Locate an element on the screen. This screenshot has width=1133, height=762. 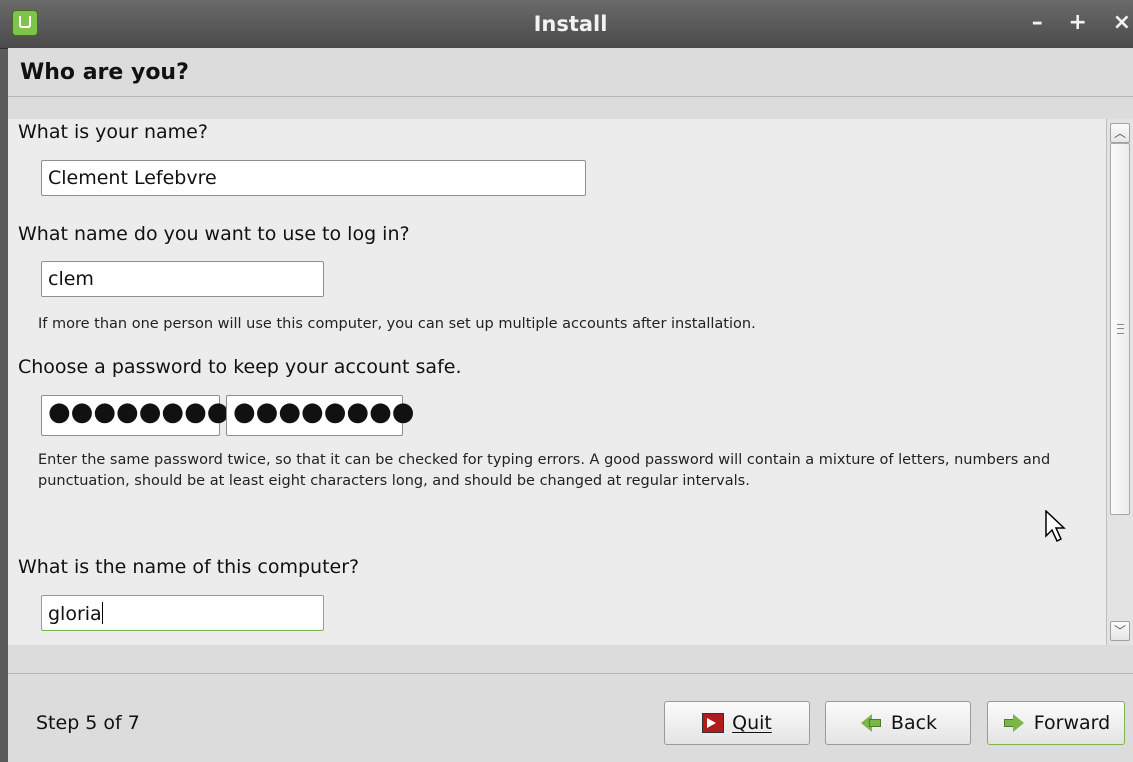
quit-button-label: Quit is located at coordinates (752, 723).